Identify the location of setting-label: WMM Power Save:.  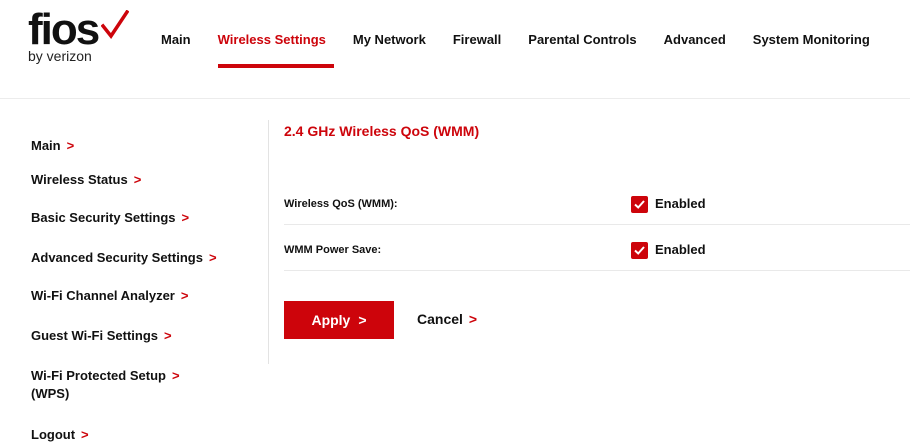
(333, 250).